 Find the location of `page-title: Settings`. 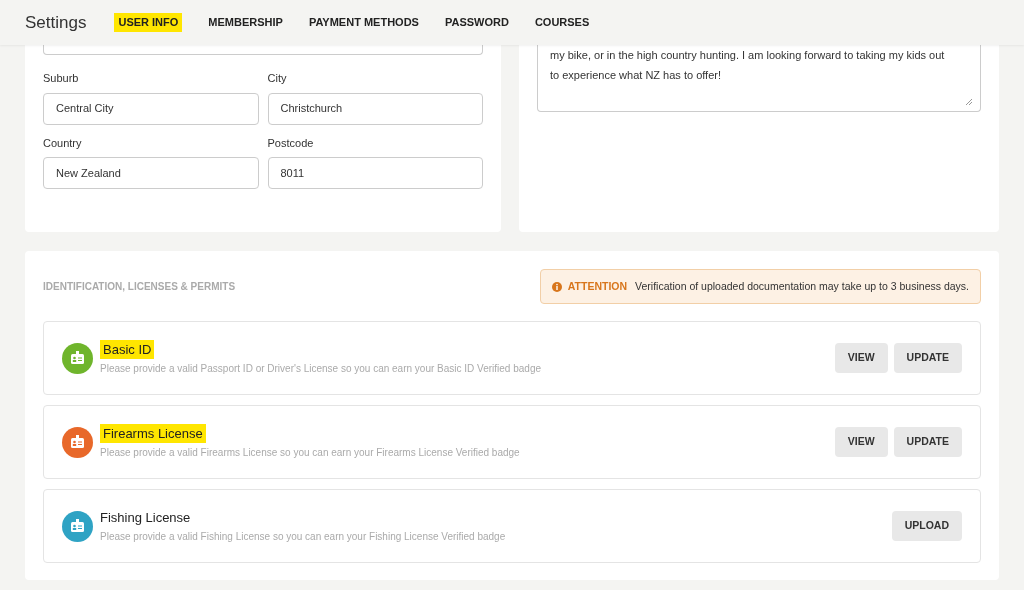

page-title: Settings is located at coordinates (56, 22).